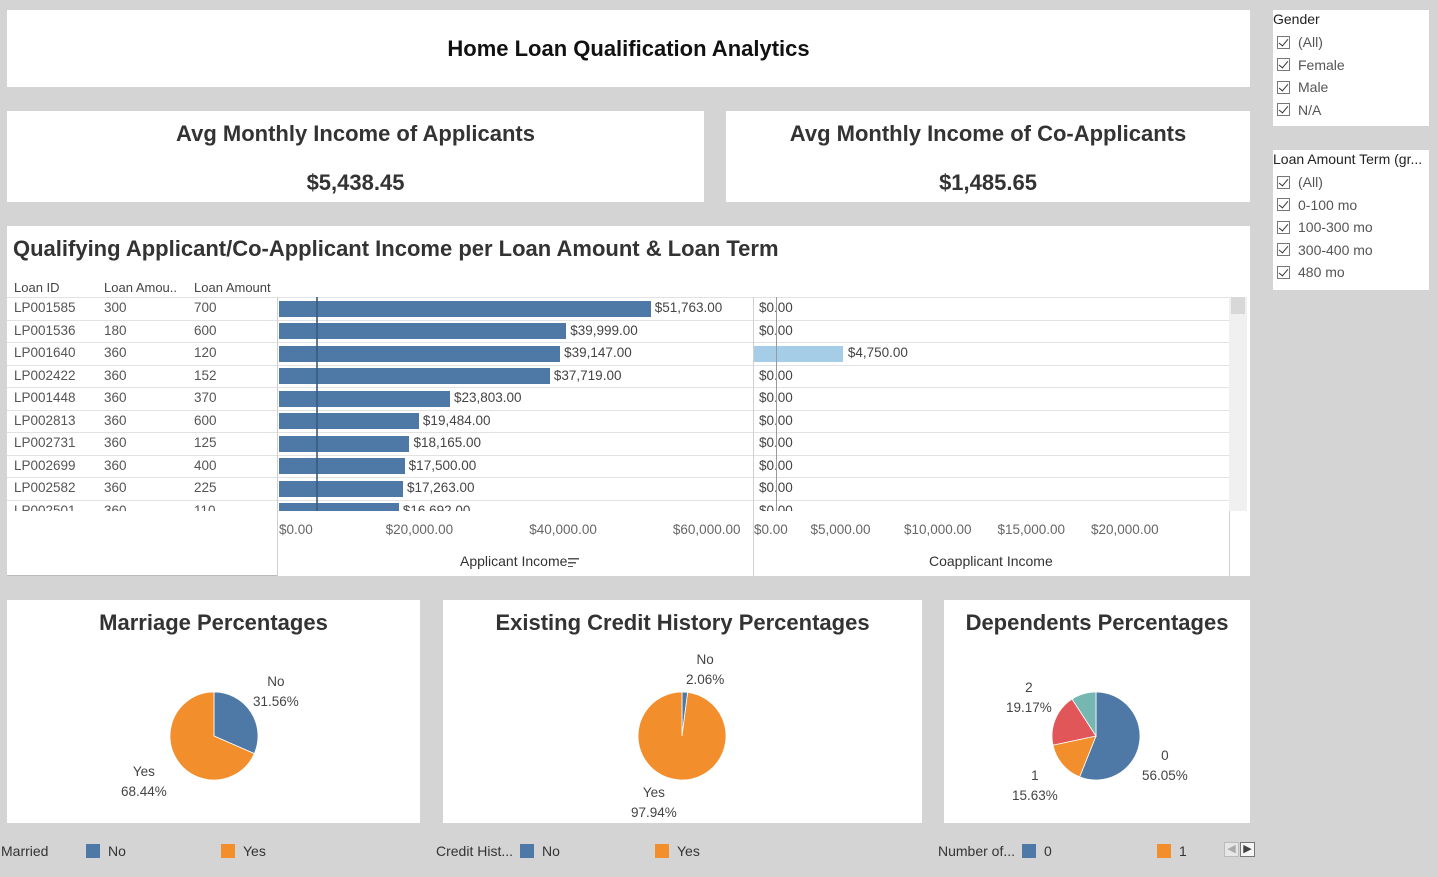 The image size is (1437, 877). I want to click on pie-slice-pct: 2.06%, so click(705, 679).